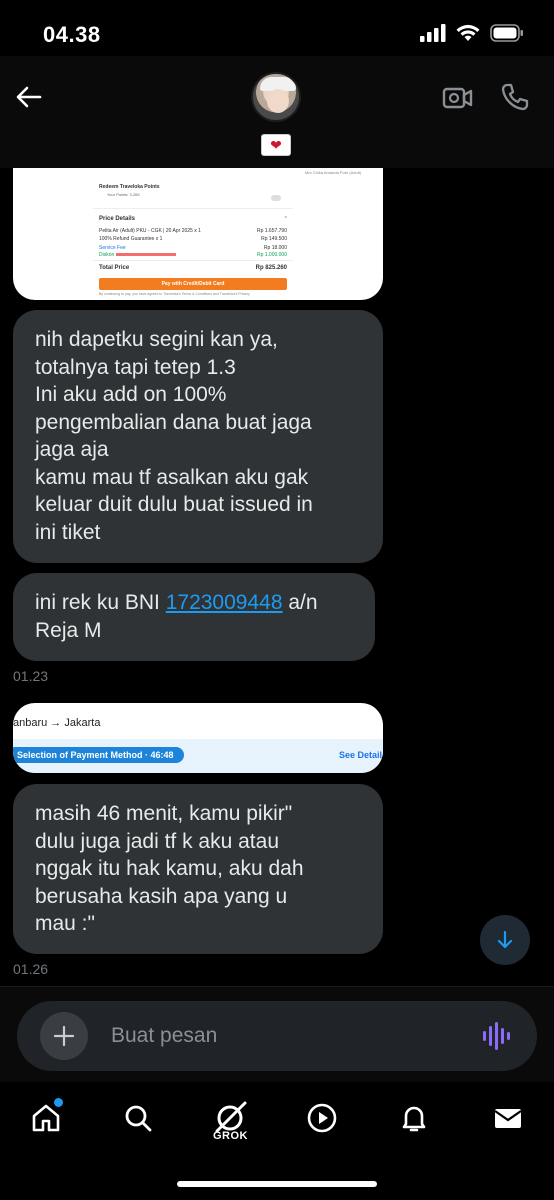  I want to click on message-bubble: ini rek ku BNI 1723009448 a/n Reja M, so click(194, 617).